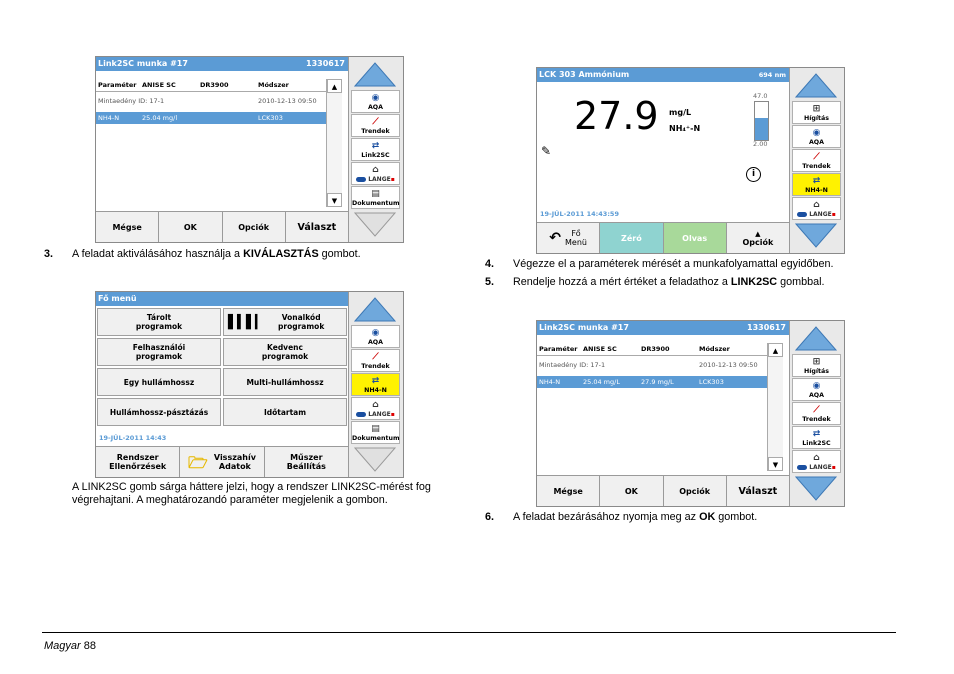  I want to click on chart-icon: ⟋, so click(816, 410).